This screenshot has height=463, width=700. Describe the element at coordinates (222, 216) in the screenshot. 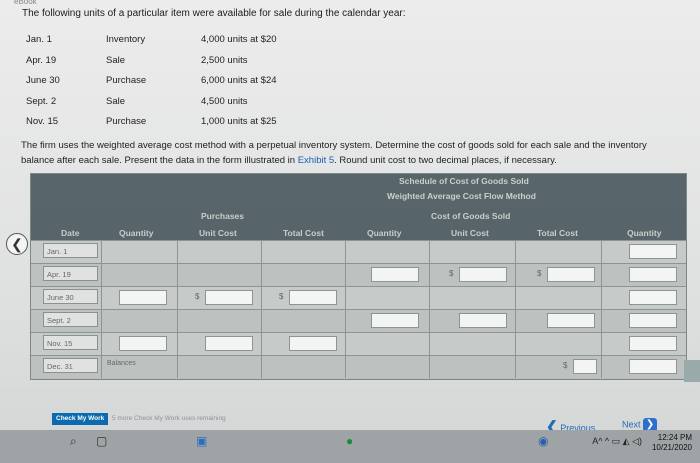

I see `group-purchases: Purchases` at that location.